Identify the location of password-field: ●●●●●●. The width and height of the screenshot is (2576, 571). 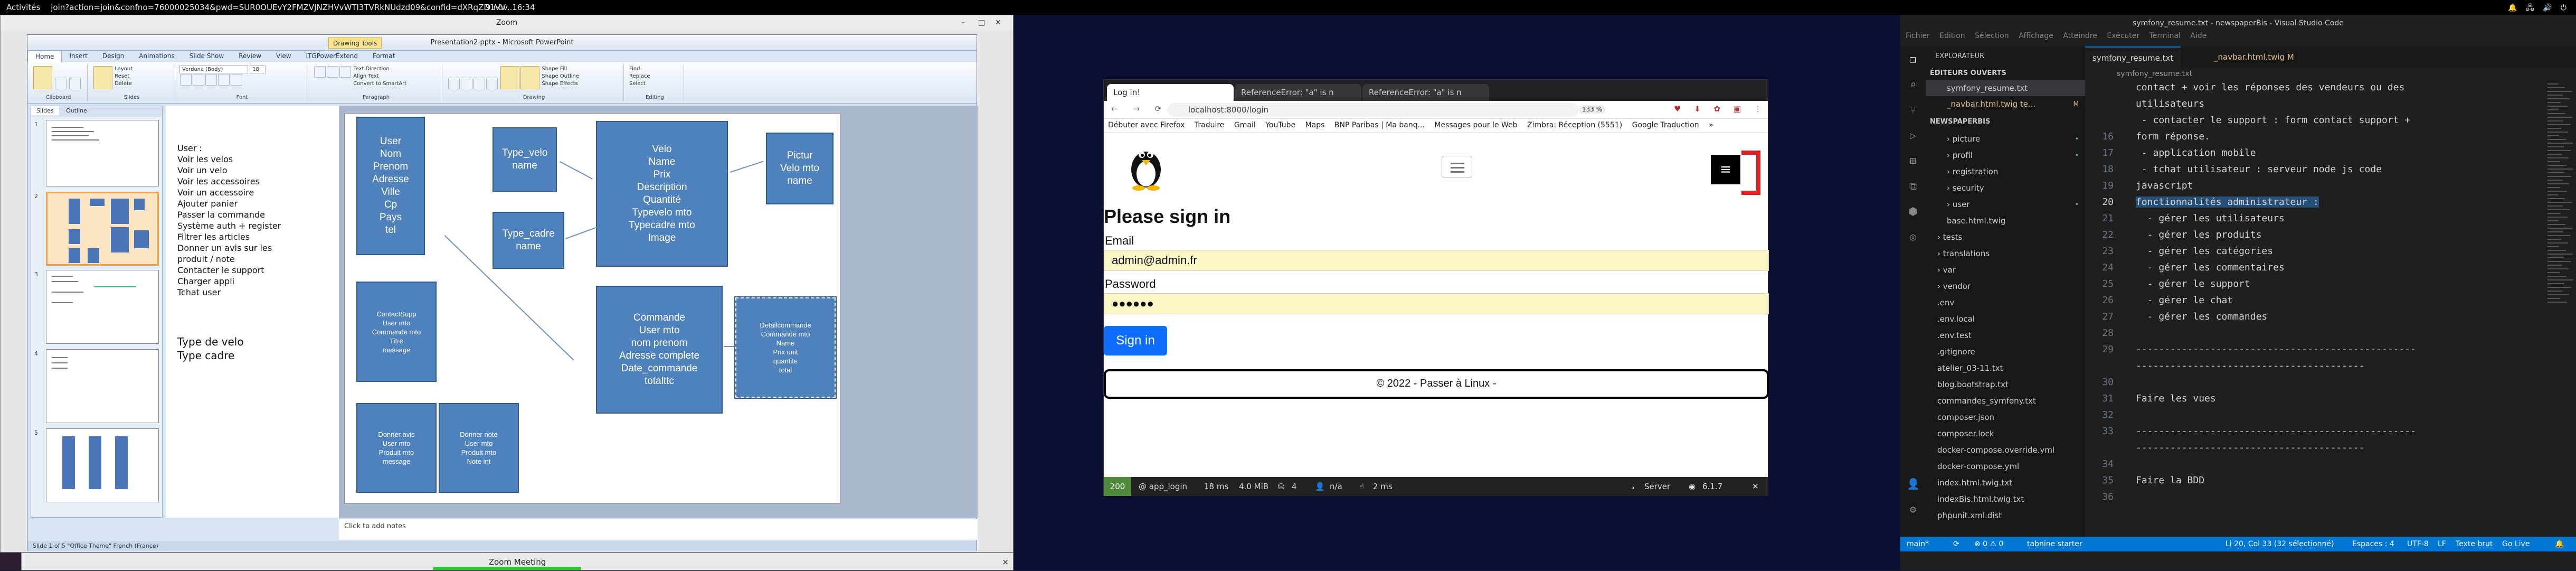
(1436, 303).